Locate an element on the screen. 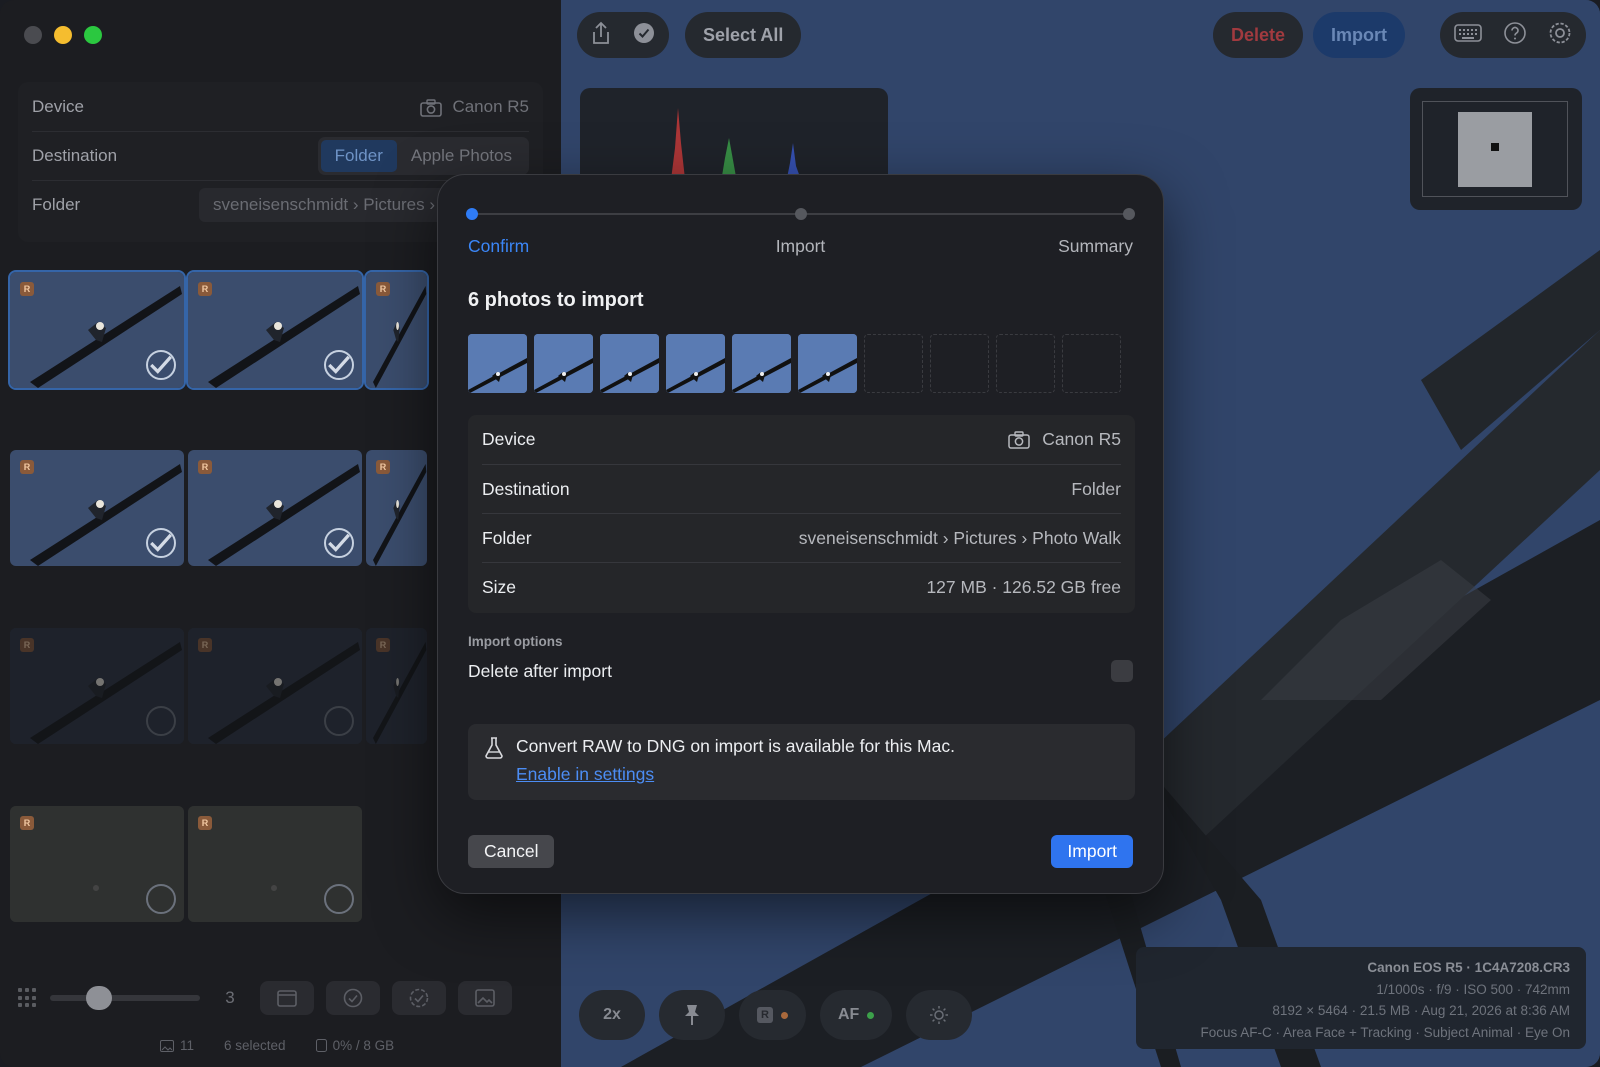 The image size is (1600, 1067). detail-key: Device is located at coordinates (509, 439).